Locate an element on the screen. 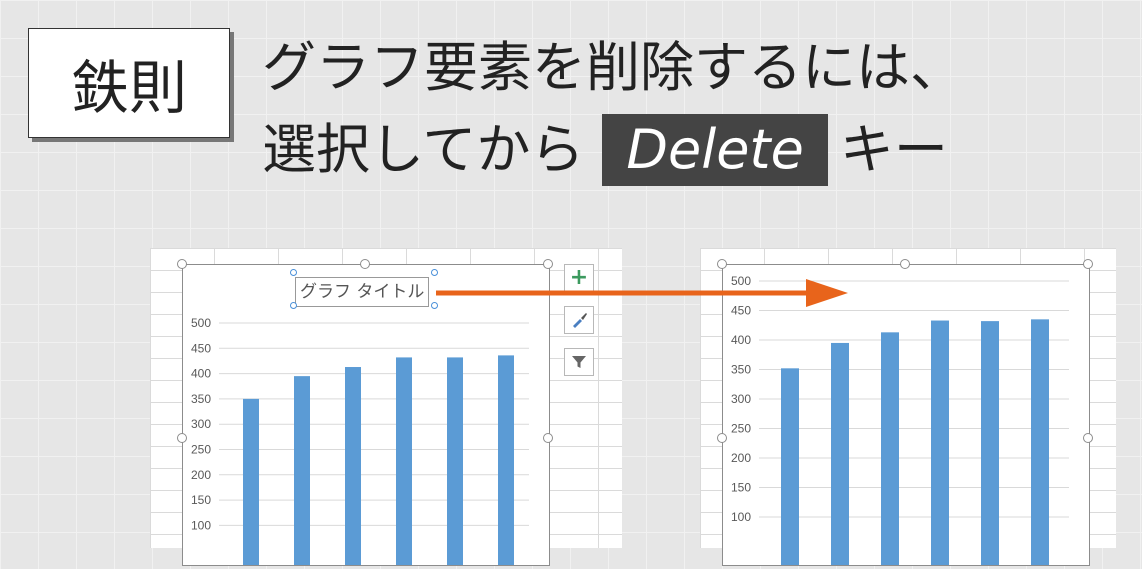 Image resolution: width=1142 pixels, height=569 pixels. chart-plot-left: 500 450 400 350 300 250 200 150 100 is located at coordinates (360, 442).